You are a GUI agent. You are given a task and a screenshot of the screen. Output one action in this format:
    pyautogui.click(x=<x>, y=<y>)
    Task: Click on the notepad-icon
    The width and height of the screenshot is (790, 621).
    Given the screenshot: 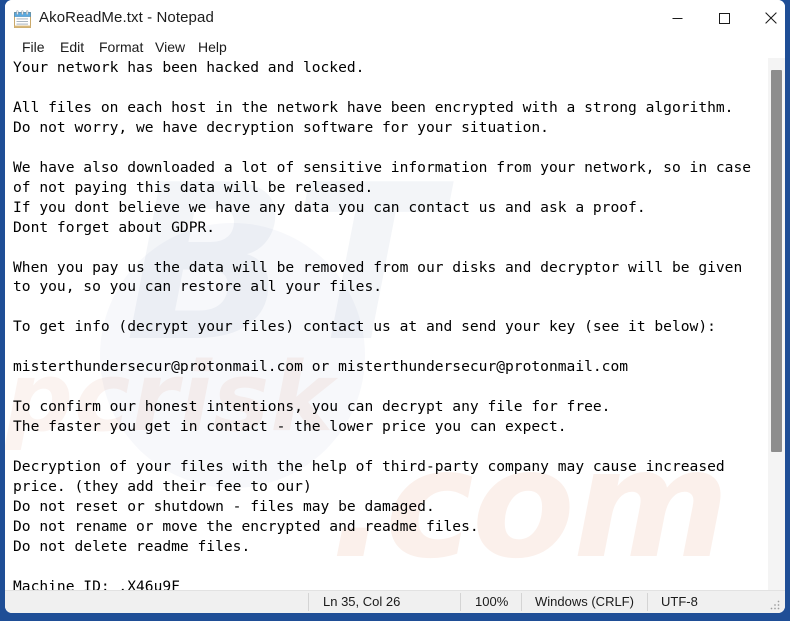 What is the action you would take?
    pyautogui.click(x=22, y=19)
    